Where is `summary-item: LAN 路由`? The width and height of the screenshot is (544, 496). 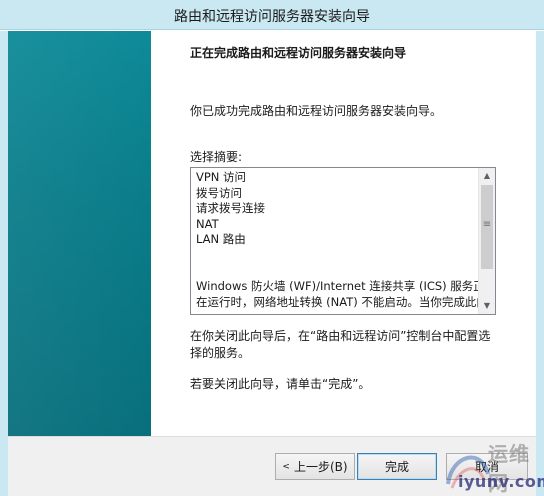
summary-item: LAN 路由 is located at coordinates (221, 239).